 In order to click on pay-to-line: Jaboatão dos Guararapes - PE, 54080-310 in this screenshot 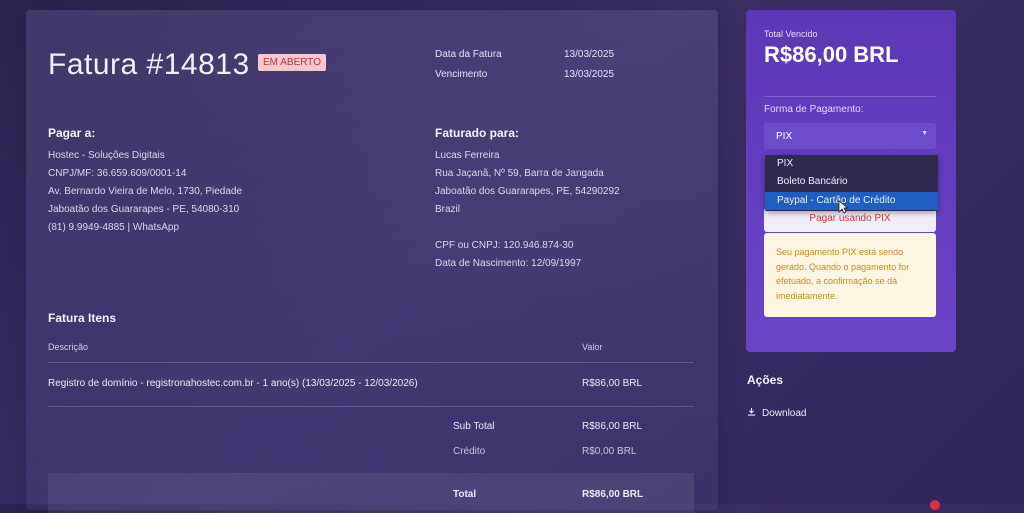, I will do `click(144, 209)`.